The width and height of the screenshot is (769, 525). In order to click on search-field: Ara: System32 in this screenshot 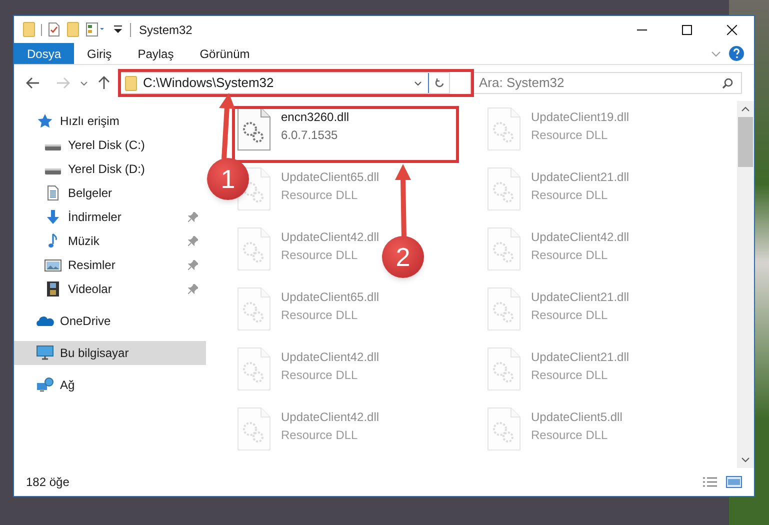, I will do `click(606, 83)`.